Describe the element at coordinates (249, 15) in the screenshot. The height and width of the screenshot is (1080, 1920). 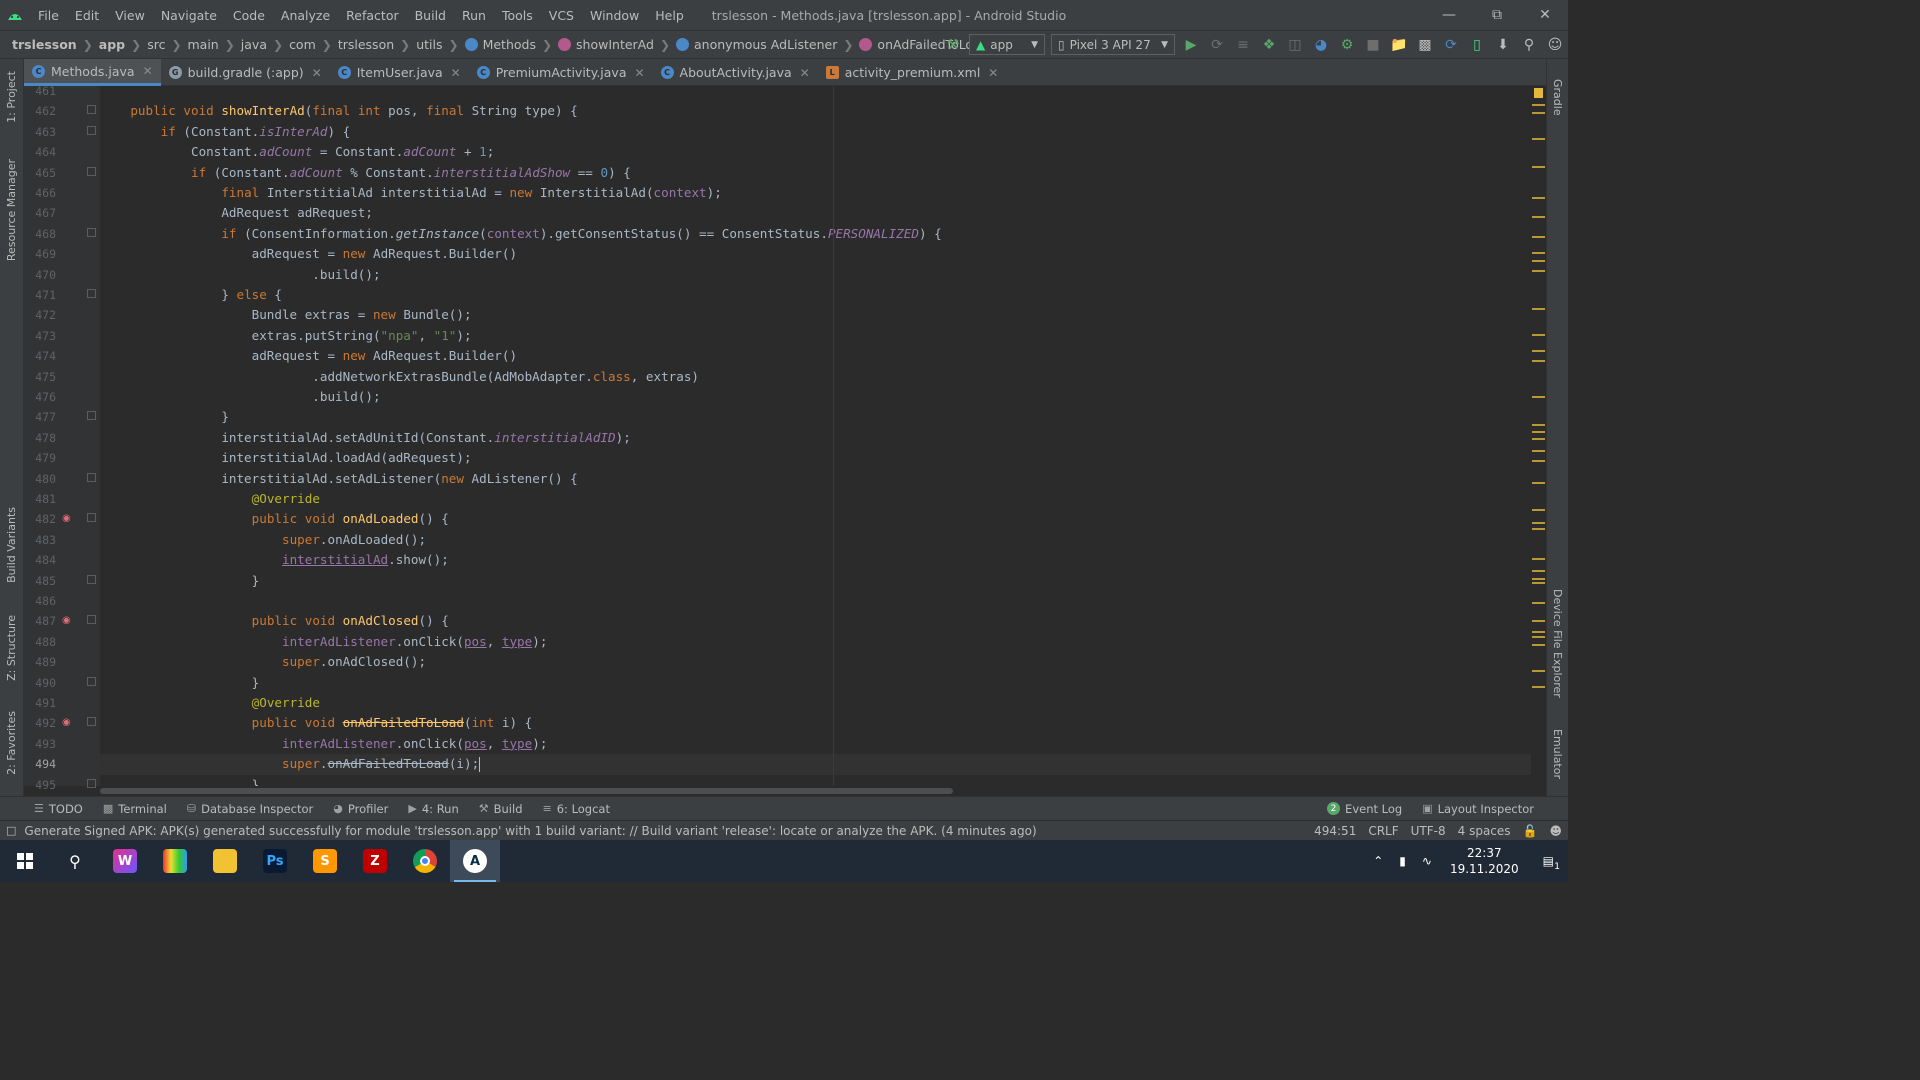
I see `menu-code: Code` at that location.